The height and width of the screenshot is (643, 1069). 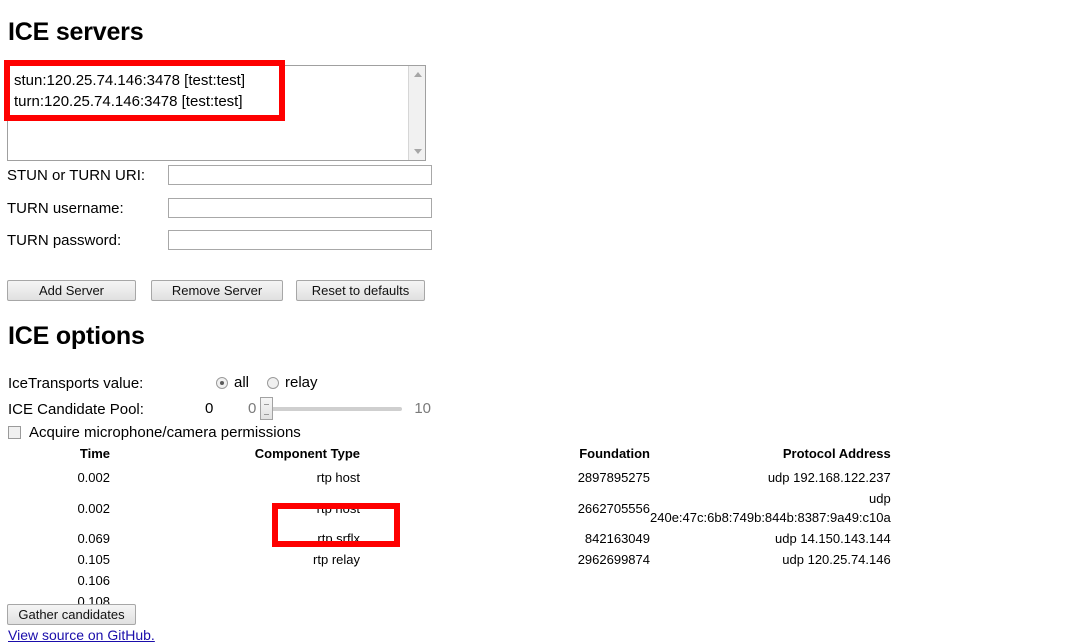 What do you see at coordinates (423, 408) in the screenshot?
I see `pool-max-label: 10` at bounding box center [423, 408].